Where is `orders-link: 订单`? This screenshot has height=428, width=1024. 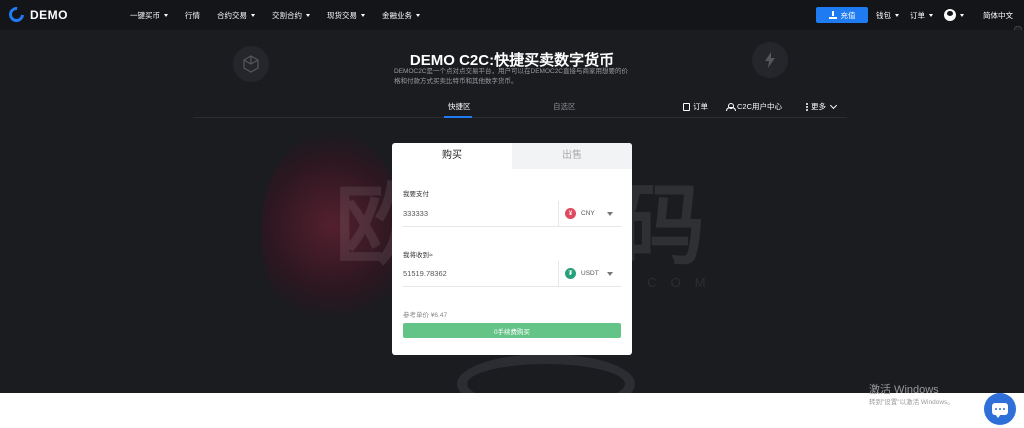
orders-link: 订单 is located at coordinates (695, 106).